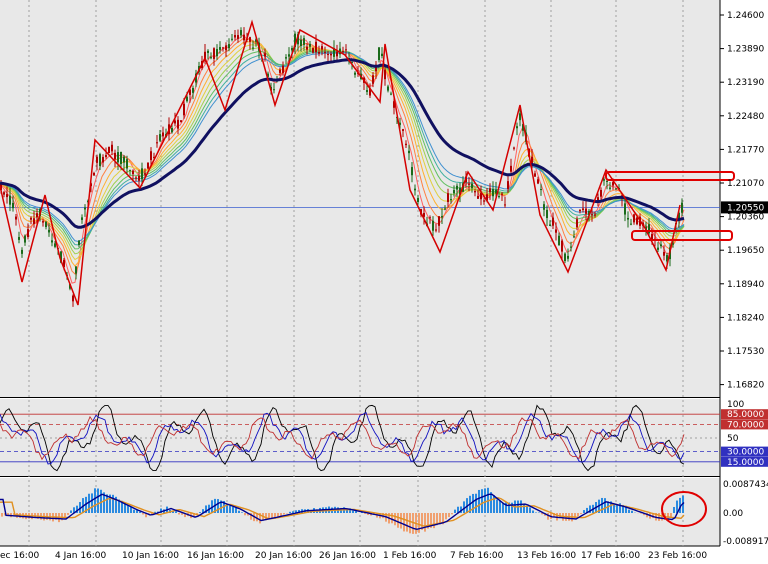 Image resolution: width=768 pixels, height=564 pixels. I want to click on current-price-label: 1.20550, so click(745, 208).